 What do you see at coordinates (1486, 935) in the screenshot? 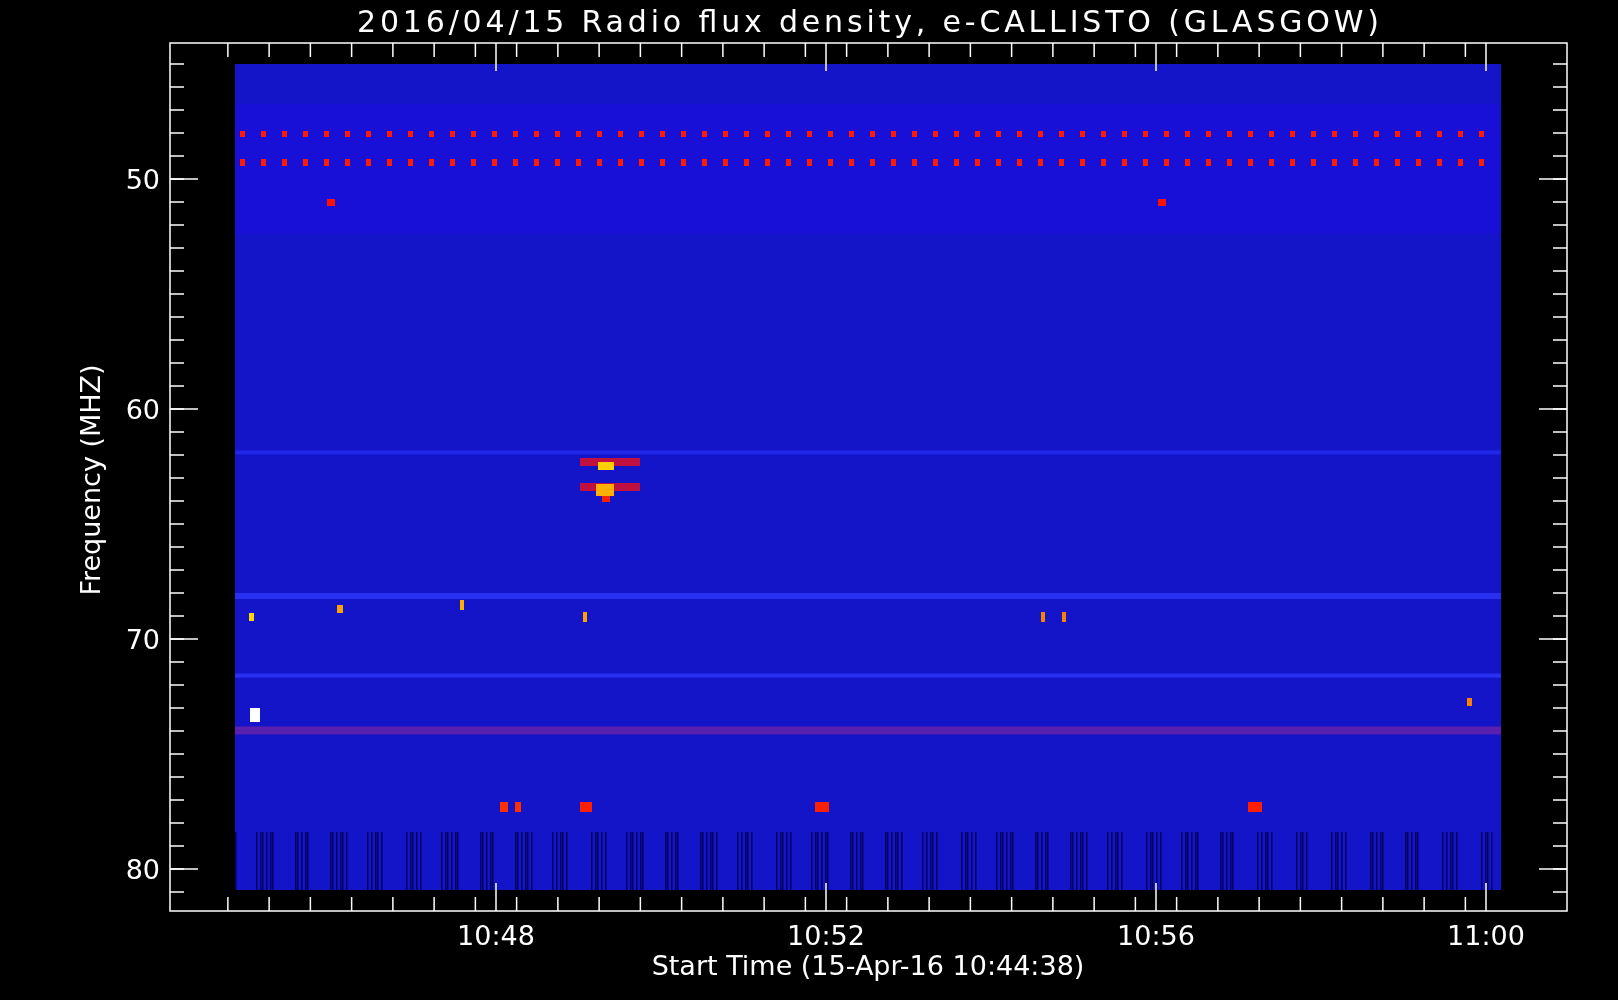
I see `x-tick-label: 11:00` at bounding box center [1486, 935].